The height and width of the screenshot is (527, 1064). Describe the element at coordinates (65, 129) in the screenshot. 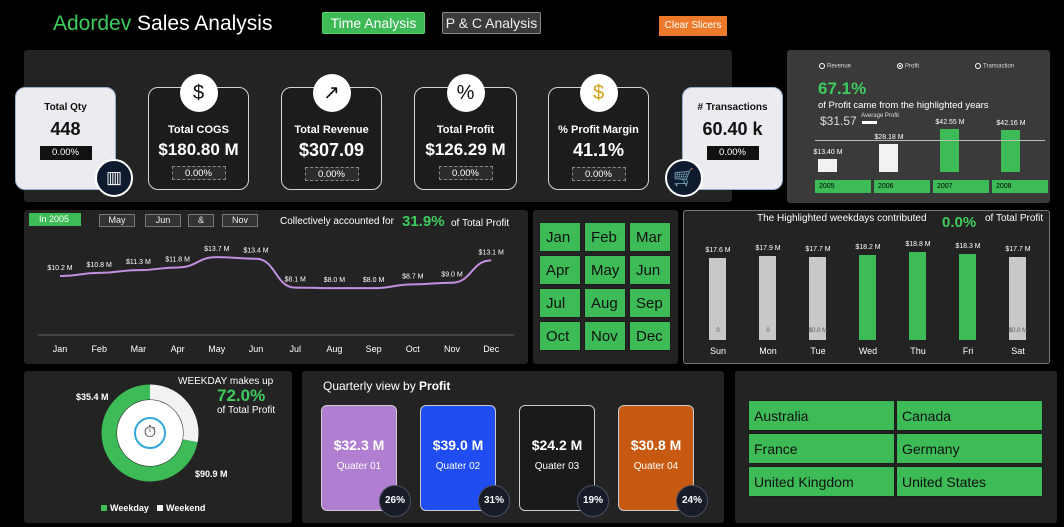

I see `kpi-value: 448` at that location.